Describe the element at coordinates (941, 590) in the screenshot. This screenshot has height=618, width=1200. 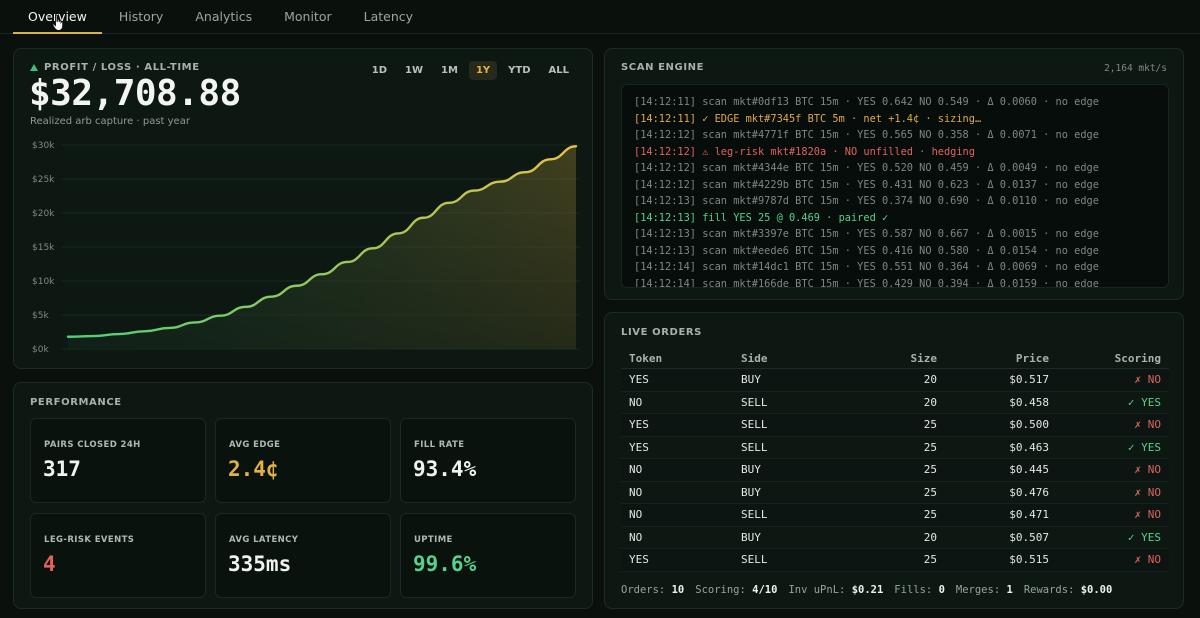
I see `footer-stat-value: 0` at that location.